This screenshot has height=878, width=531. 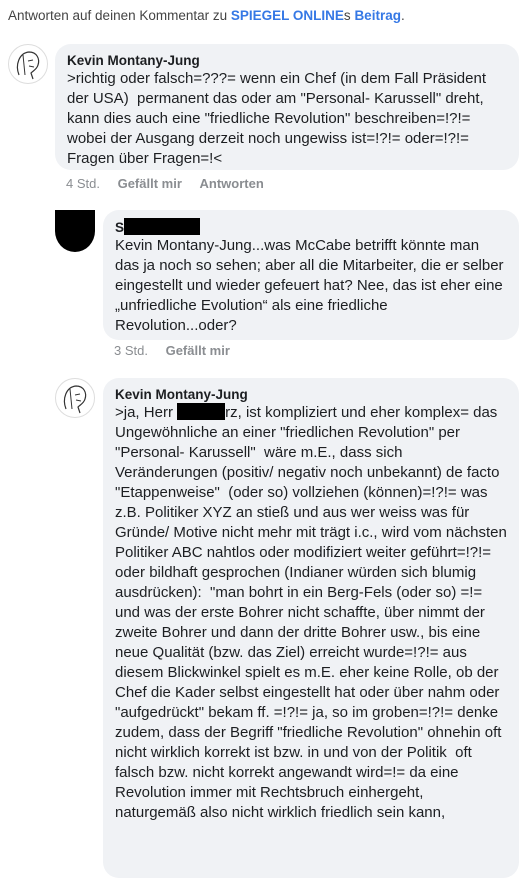 I want to click on reply-button: Antworten, so click(x=232, y=183).